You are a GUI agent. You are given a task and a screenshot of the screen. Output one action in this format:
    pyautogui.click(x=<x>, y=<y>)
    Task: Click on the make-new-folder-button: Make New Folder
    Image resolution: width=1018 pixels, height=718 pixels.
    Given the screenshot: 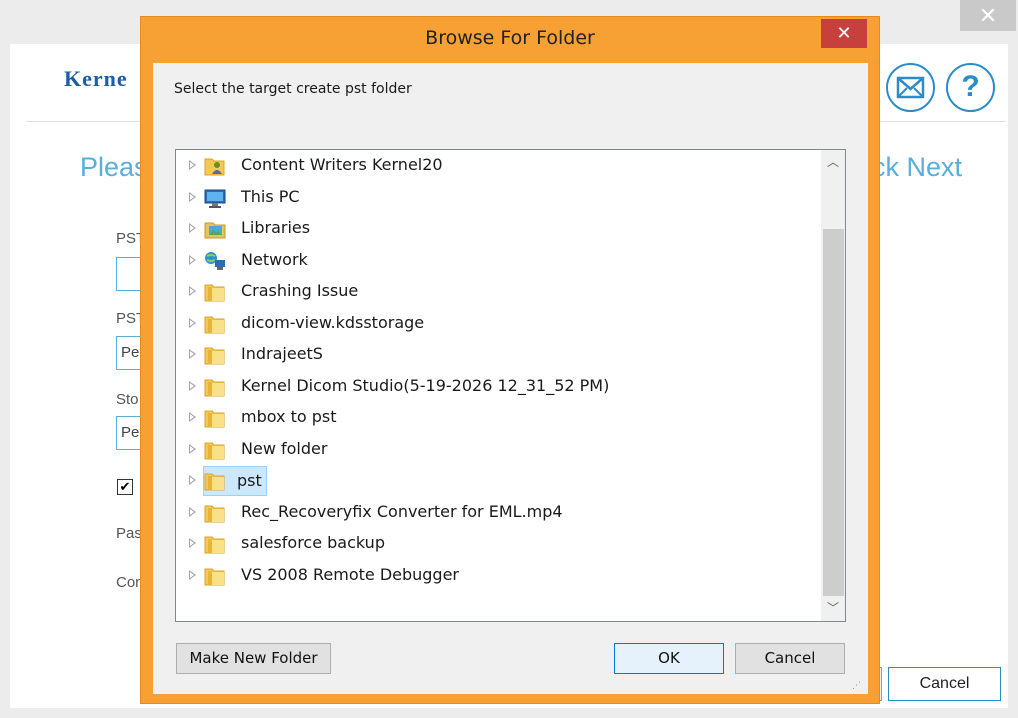 What is the action you would take?
    pyautogui.click(x=253, y=658)
    